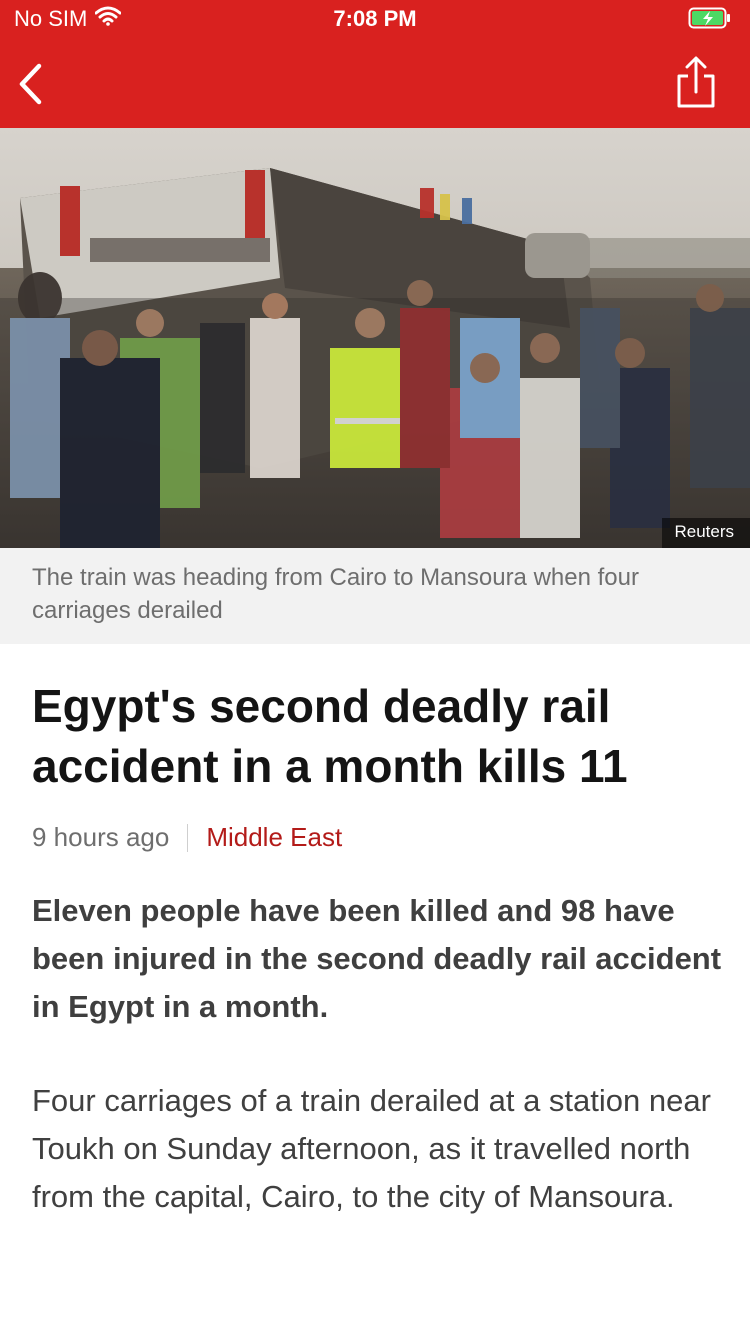 This screenshot has height=1334, width=750. Describe the element at coordinates (375, 84) in the screenshot. I see `navigation-bar` at that location.